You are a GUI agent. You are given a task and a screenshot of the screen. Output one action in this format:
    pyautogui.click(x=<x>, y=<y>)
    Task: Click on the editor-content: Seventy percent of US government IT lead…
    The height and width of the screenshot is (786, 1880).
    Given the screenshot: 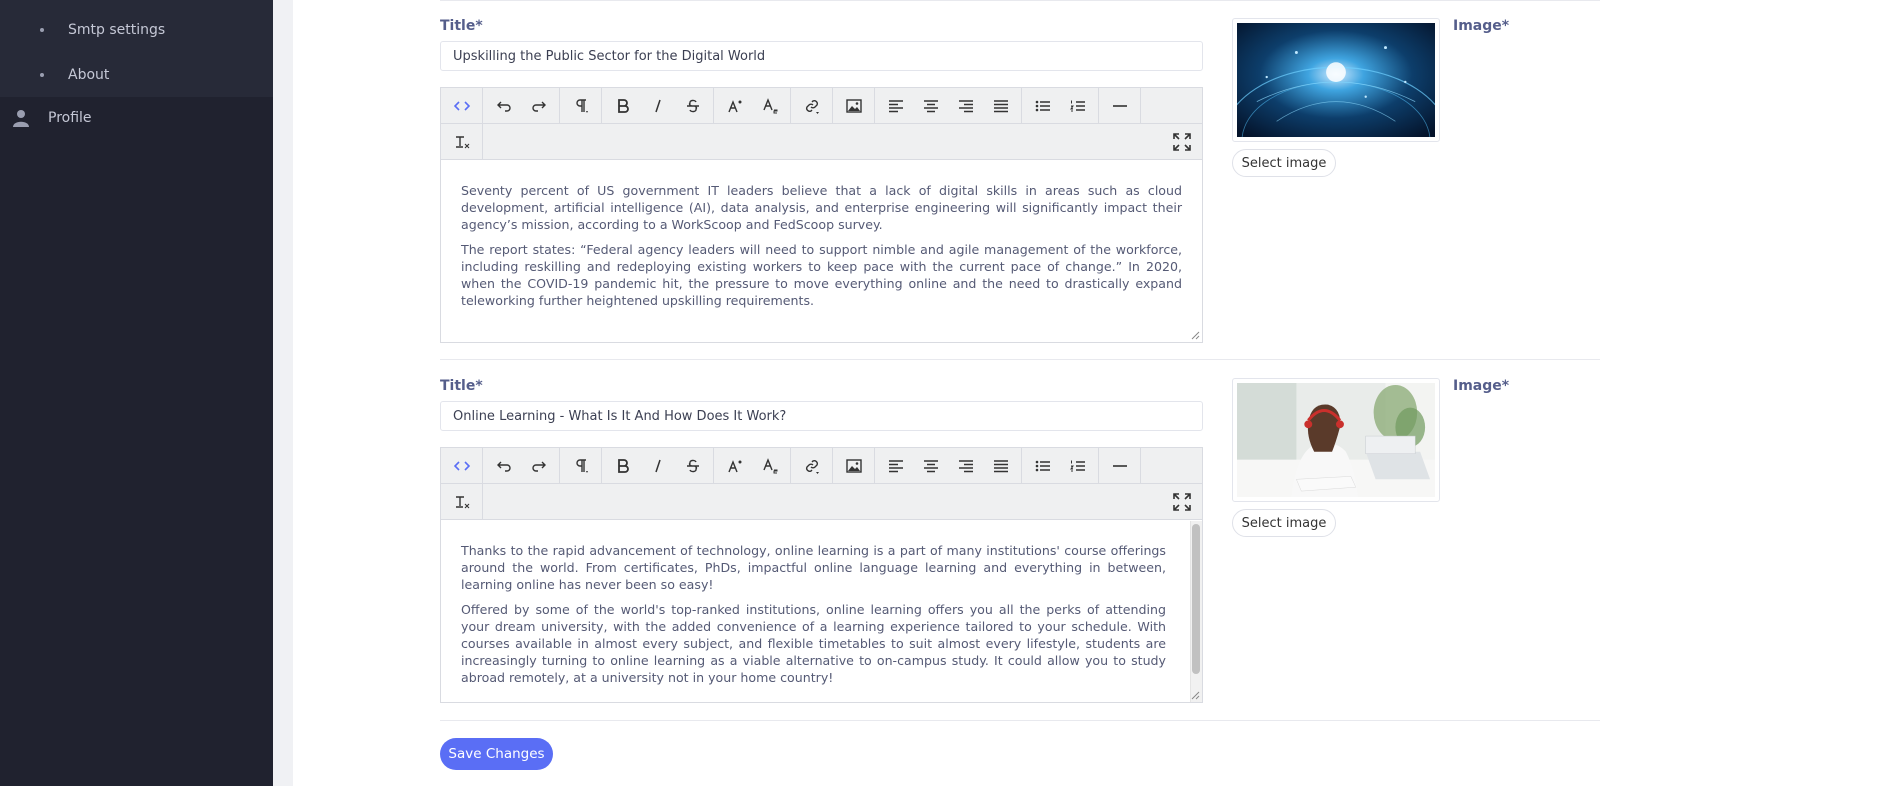 What is the action you would take?
    pyautogui.click(x=821, y=234)
    